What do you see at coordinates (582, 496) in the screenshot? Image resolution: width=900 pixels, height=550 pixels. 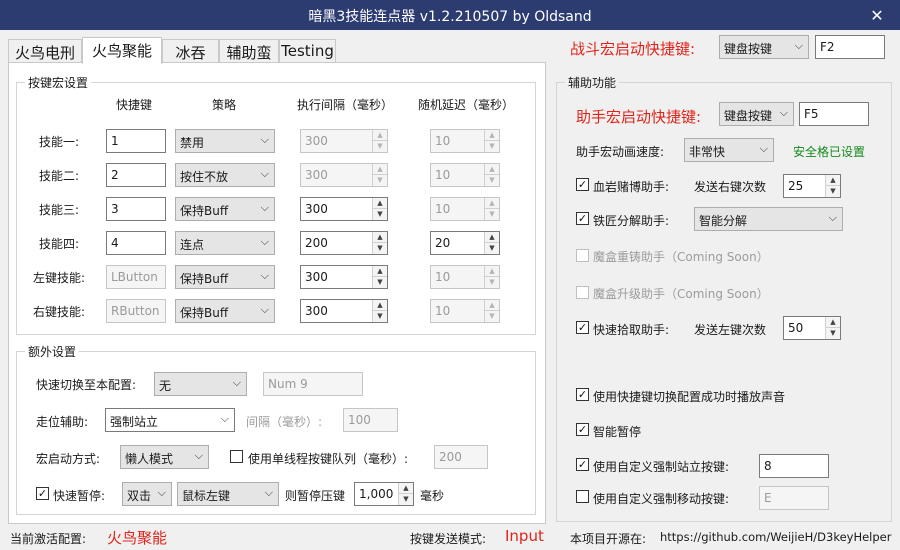 I see `custom-move-checkbox` at bounding box center [582, 496].